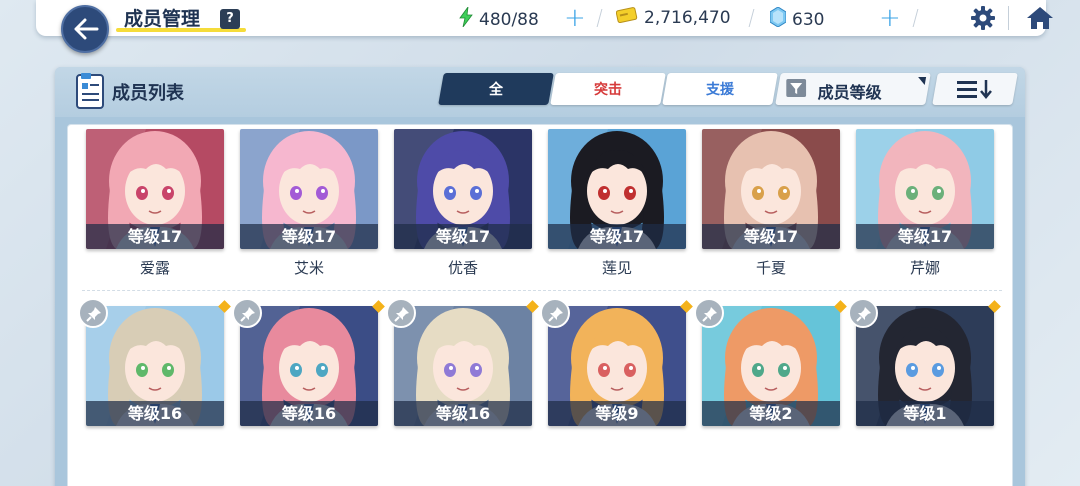 This screenshot has height=486, width=1080. I want to click on back-arrow-icon, so click(86, 29).